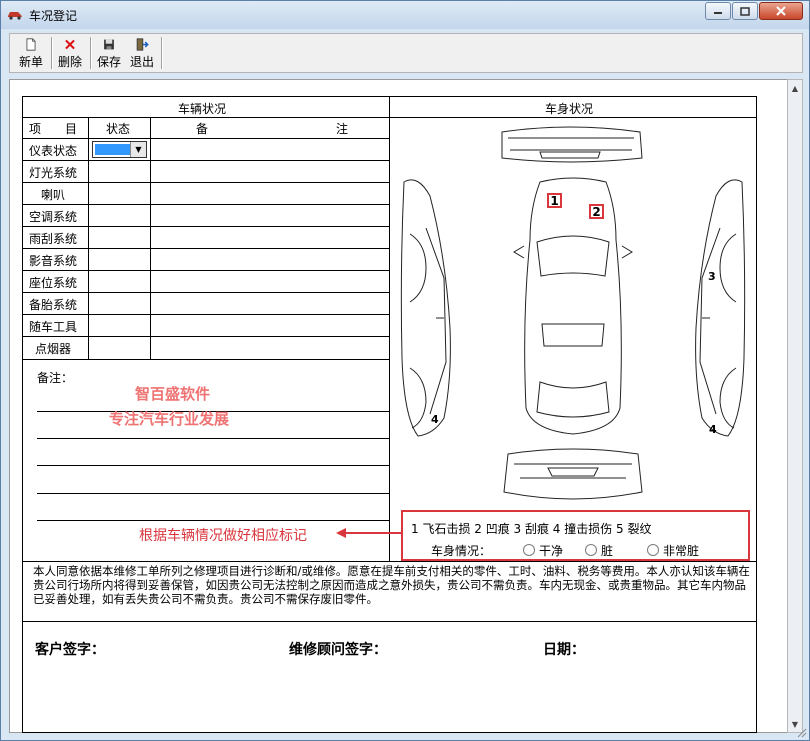 This screenshot has height=741, width=810. I want to click on title-bar: 车况登记, so click(405, 15).